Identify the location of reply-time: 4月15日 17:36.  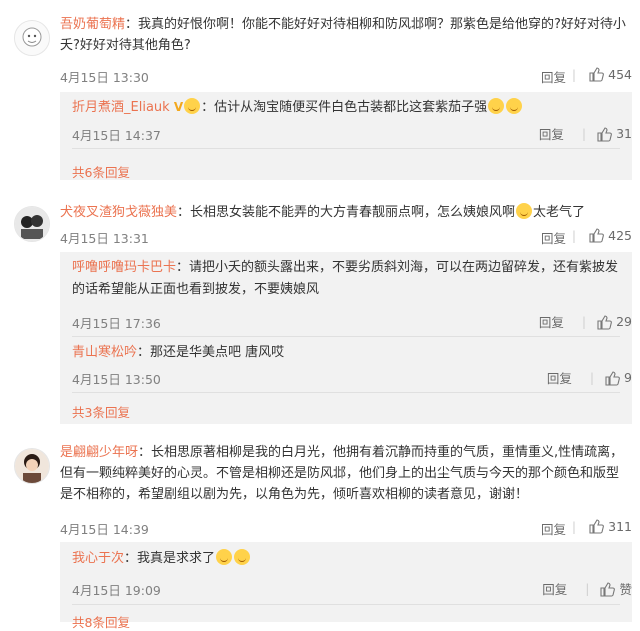
(116, 323).